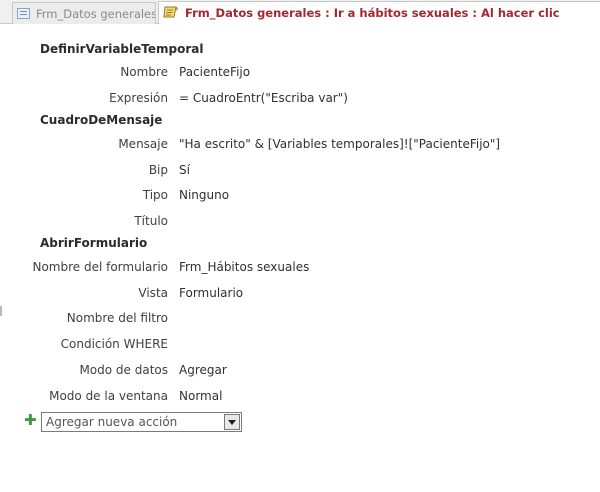  Describe the element at coordinates (203, 370) in the screenshot. I see `arg-value: Agregar` at that location.